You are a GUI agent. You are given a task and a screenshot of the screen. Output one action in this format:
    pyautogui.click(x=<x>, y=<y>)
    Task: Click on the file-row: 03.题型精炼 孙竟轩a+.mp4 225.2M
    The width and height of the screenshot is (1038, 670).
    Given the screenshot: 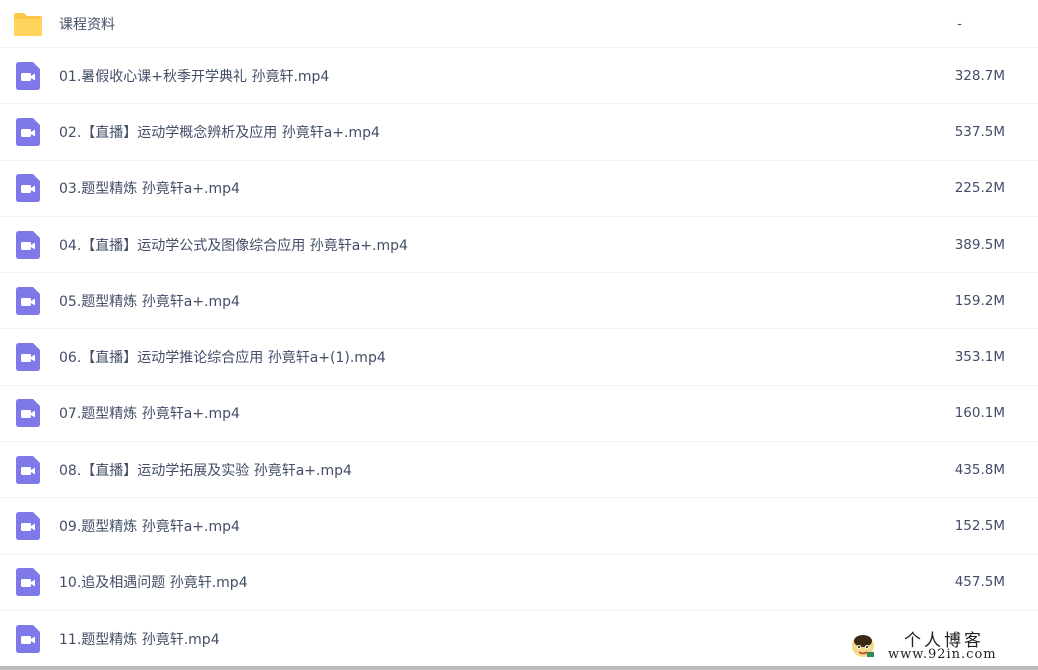 What is the action you would take?
    pyautogui.click(x=519, y=189)
    